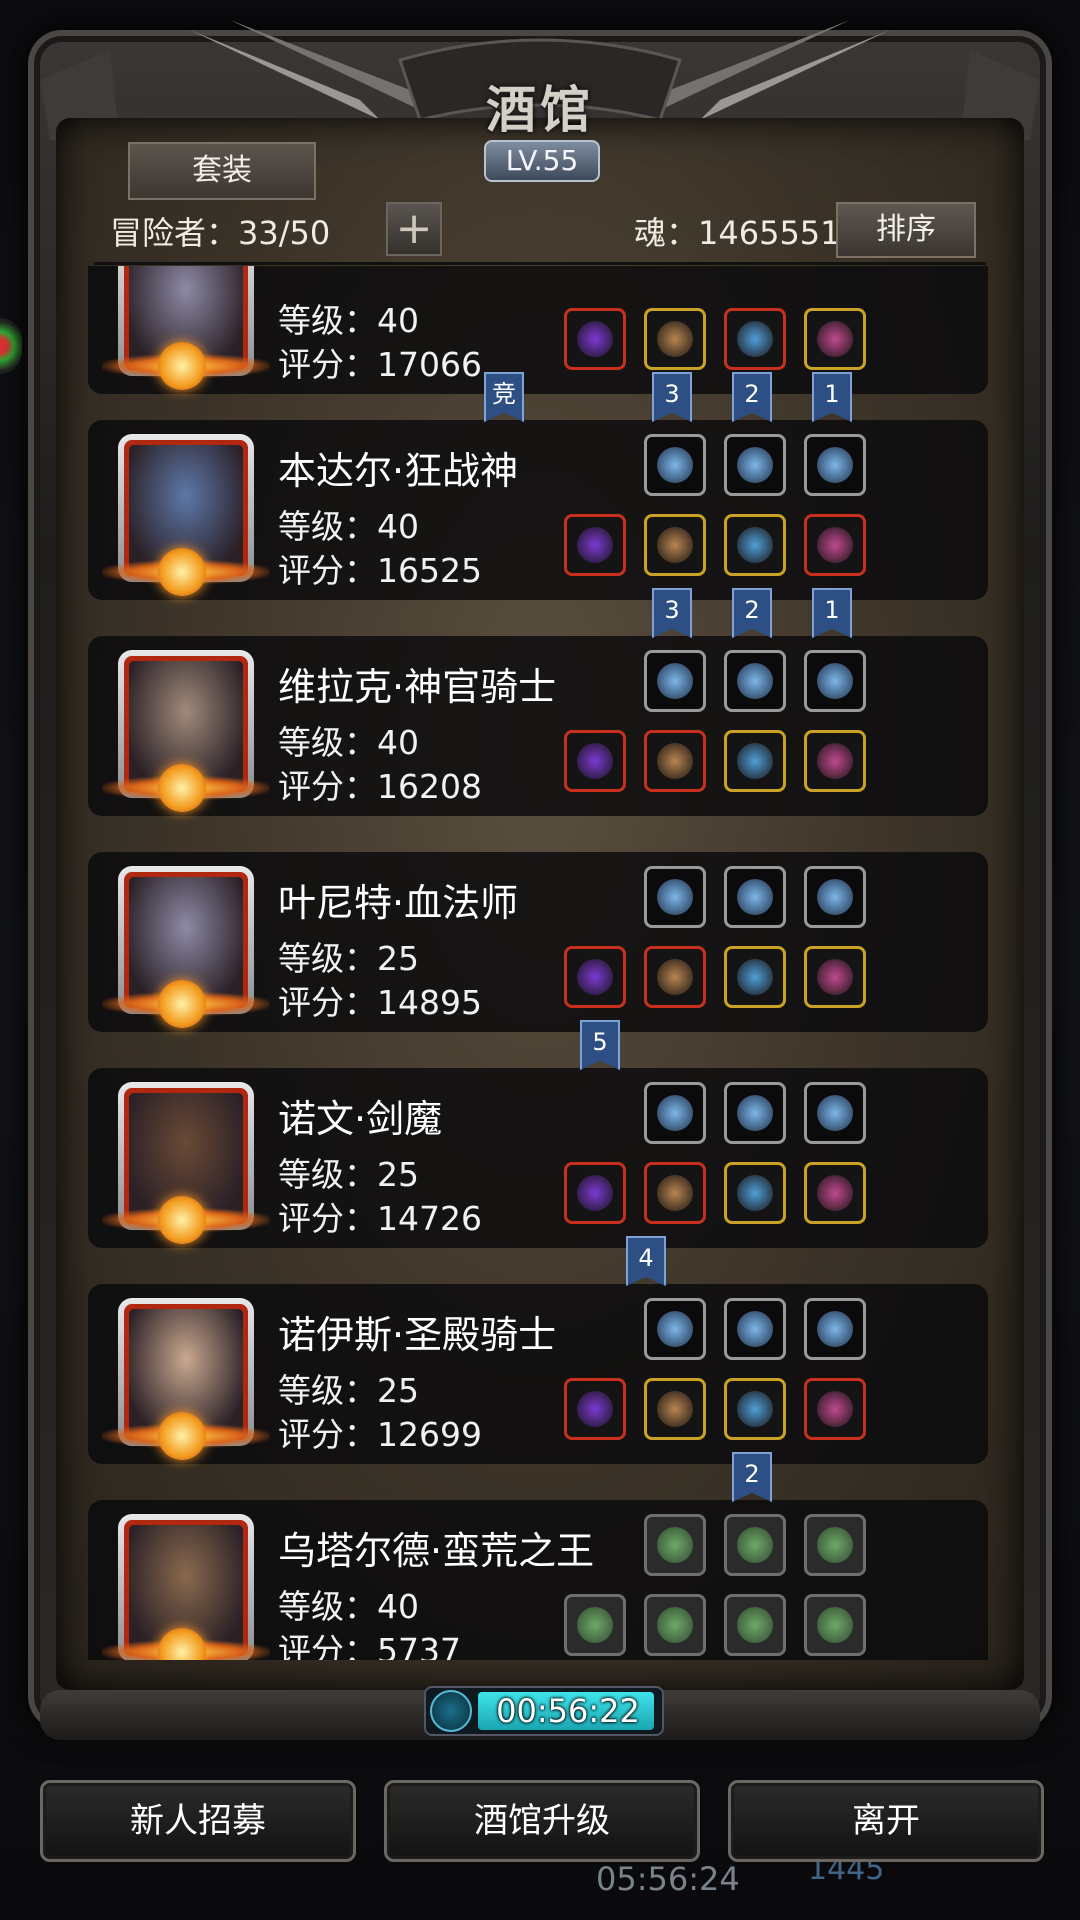  Describe the element at coordinates (538, 330) in the screenshot. I see `hero-card: 等级：40 评分：17066` at that location.